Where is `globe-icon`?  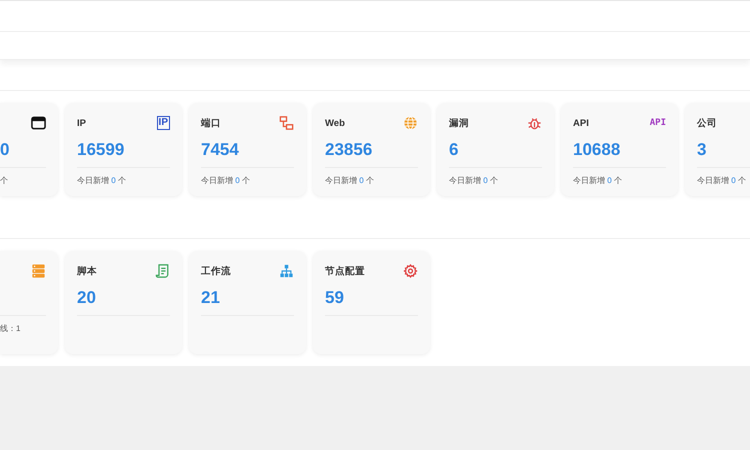
globe-icon is located at coordinates (410, 123).